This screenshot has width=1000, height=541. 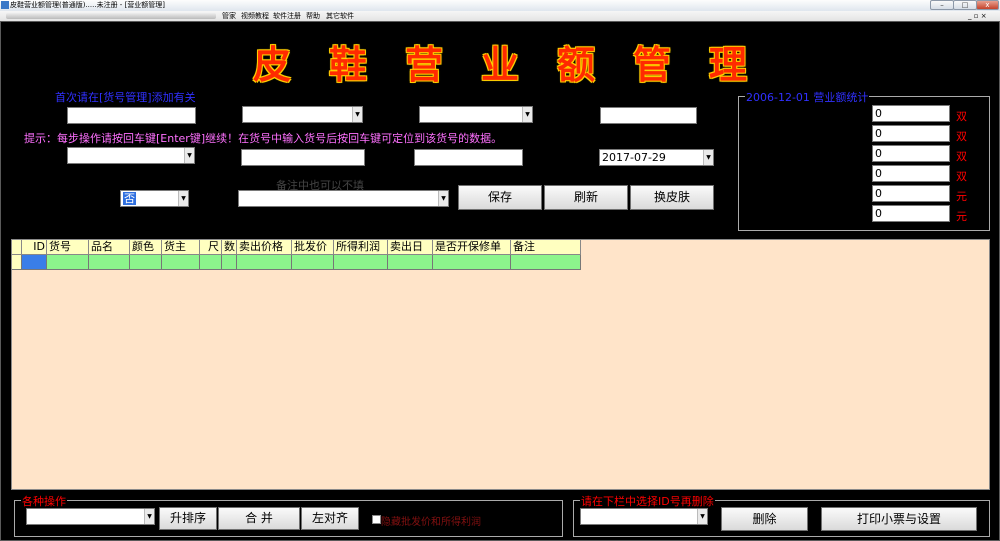 What do you see at coordinates (131, 155) in the screenshot?
I see `owner-select: ▼` at bounding box center [131, 155].